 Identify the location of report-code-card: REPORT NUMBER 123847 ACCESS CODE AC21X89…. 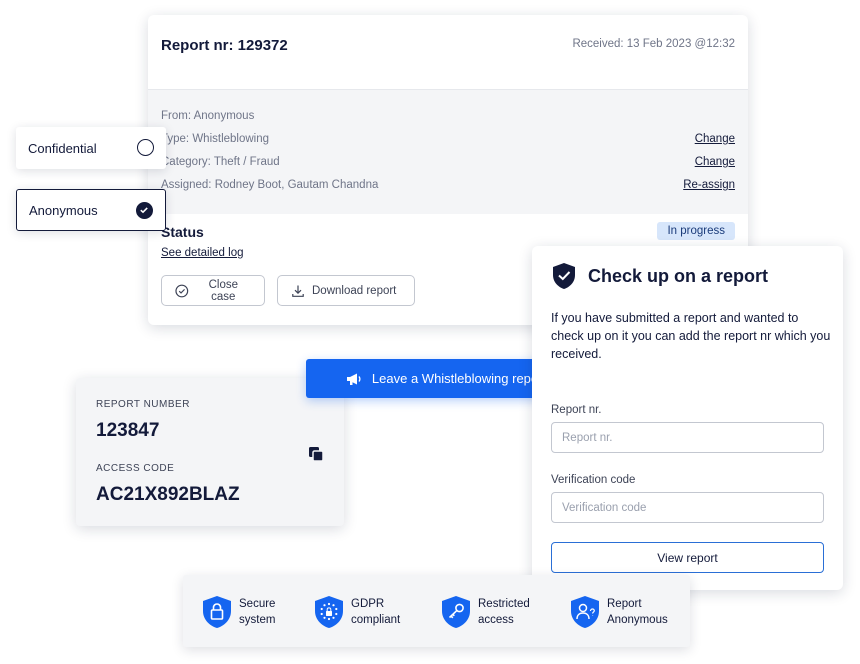
(210, 452).